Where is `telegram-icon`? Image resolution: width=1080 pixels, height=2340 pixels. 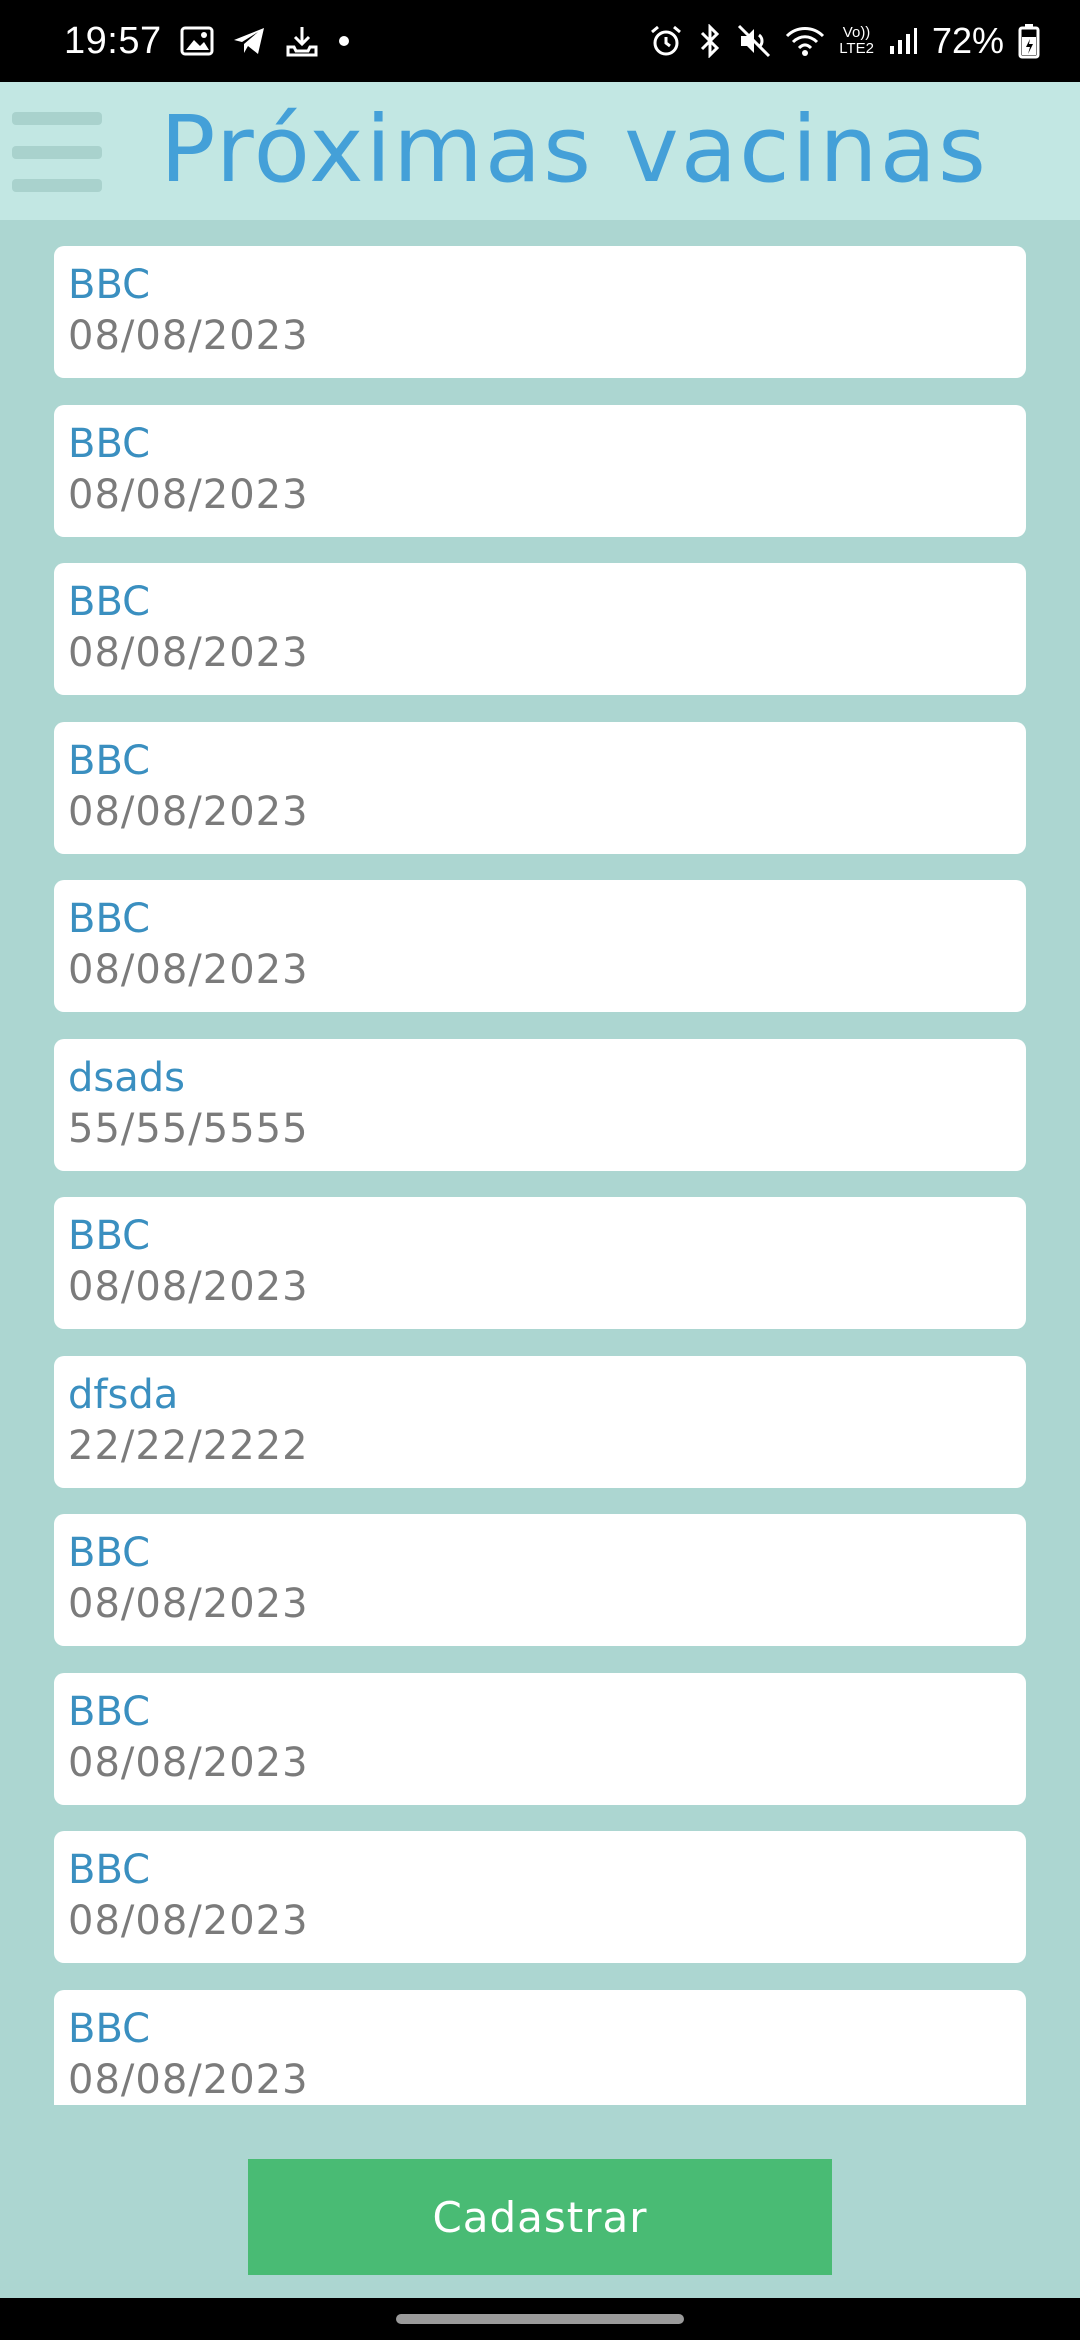 telegram-icon is located at coordinates (249, 41).